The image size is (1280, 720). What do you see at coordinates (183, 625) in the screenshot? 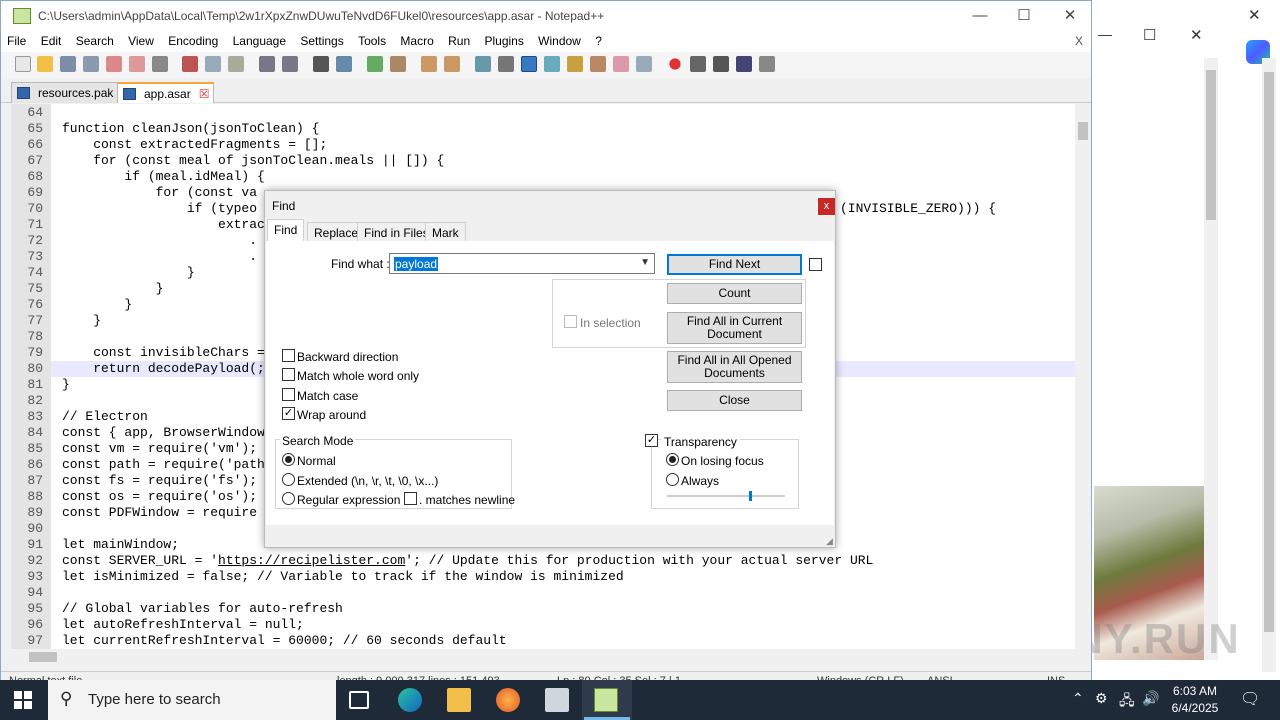
I see `code-line: let autoRefreshInterval = null;` at bounding box center [183, 625].